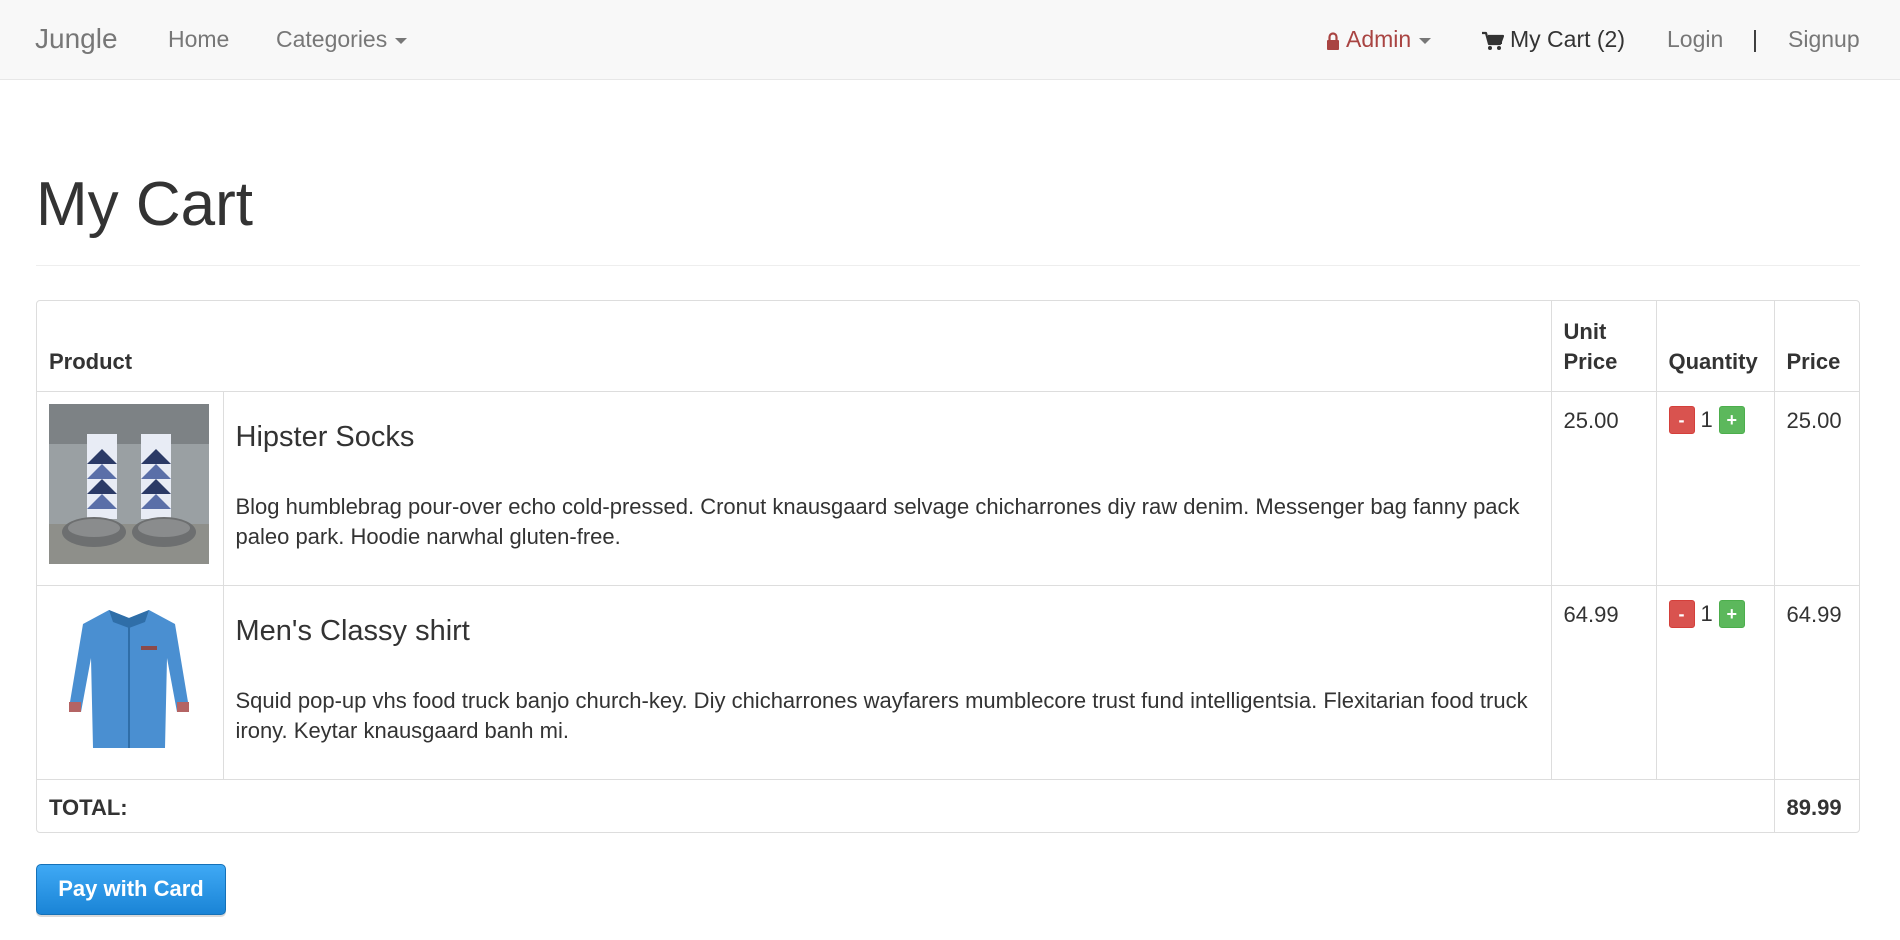 This screenshot has height=940, width=1900. What do you see at coordinates (1603, 346) in the screenshot?
I see `header-unit-price: Unit Price` at bounding box center [1603, 346].